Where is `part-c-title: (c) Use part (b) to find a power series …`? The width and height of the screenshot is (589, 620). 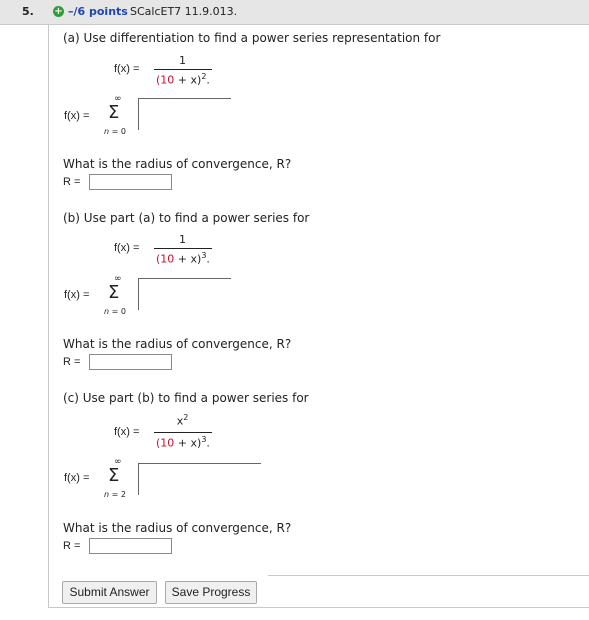 part-c-title: (c) Use part (b) to find a power series … is located at coordinates (186, 398).